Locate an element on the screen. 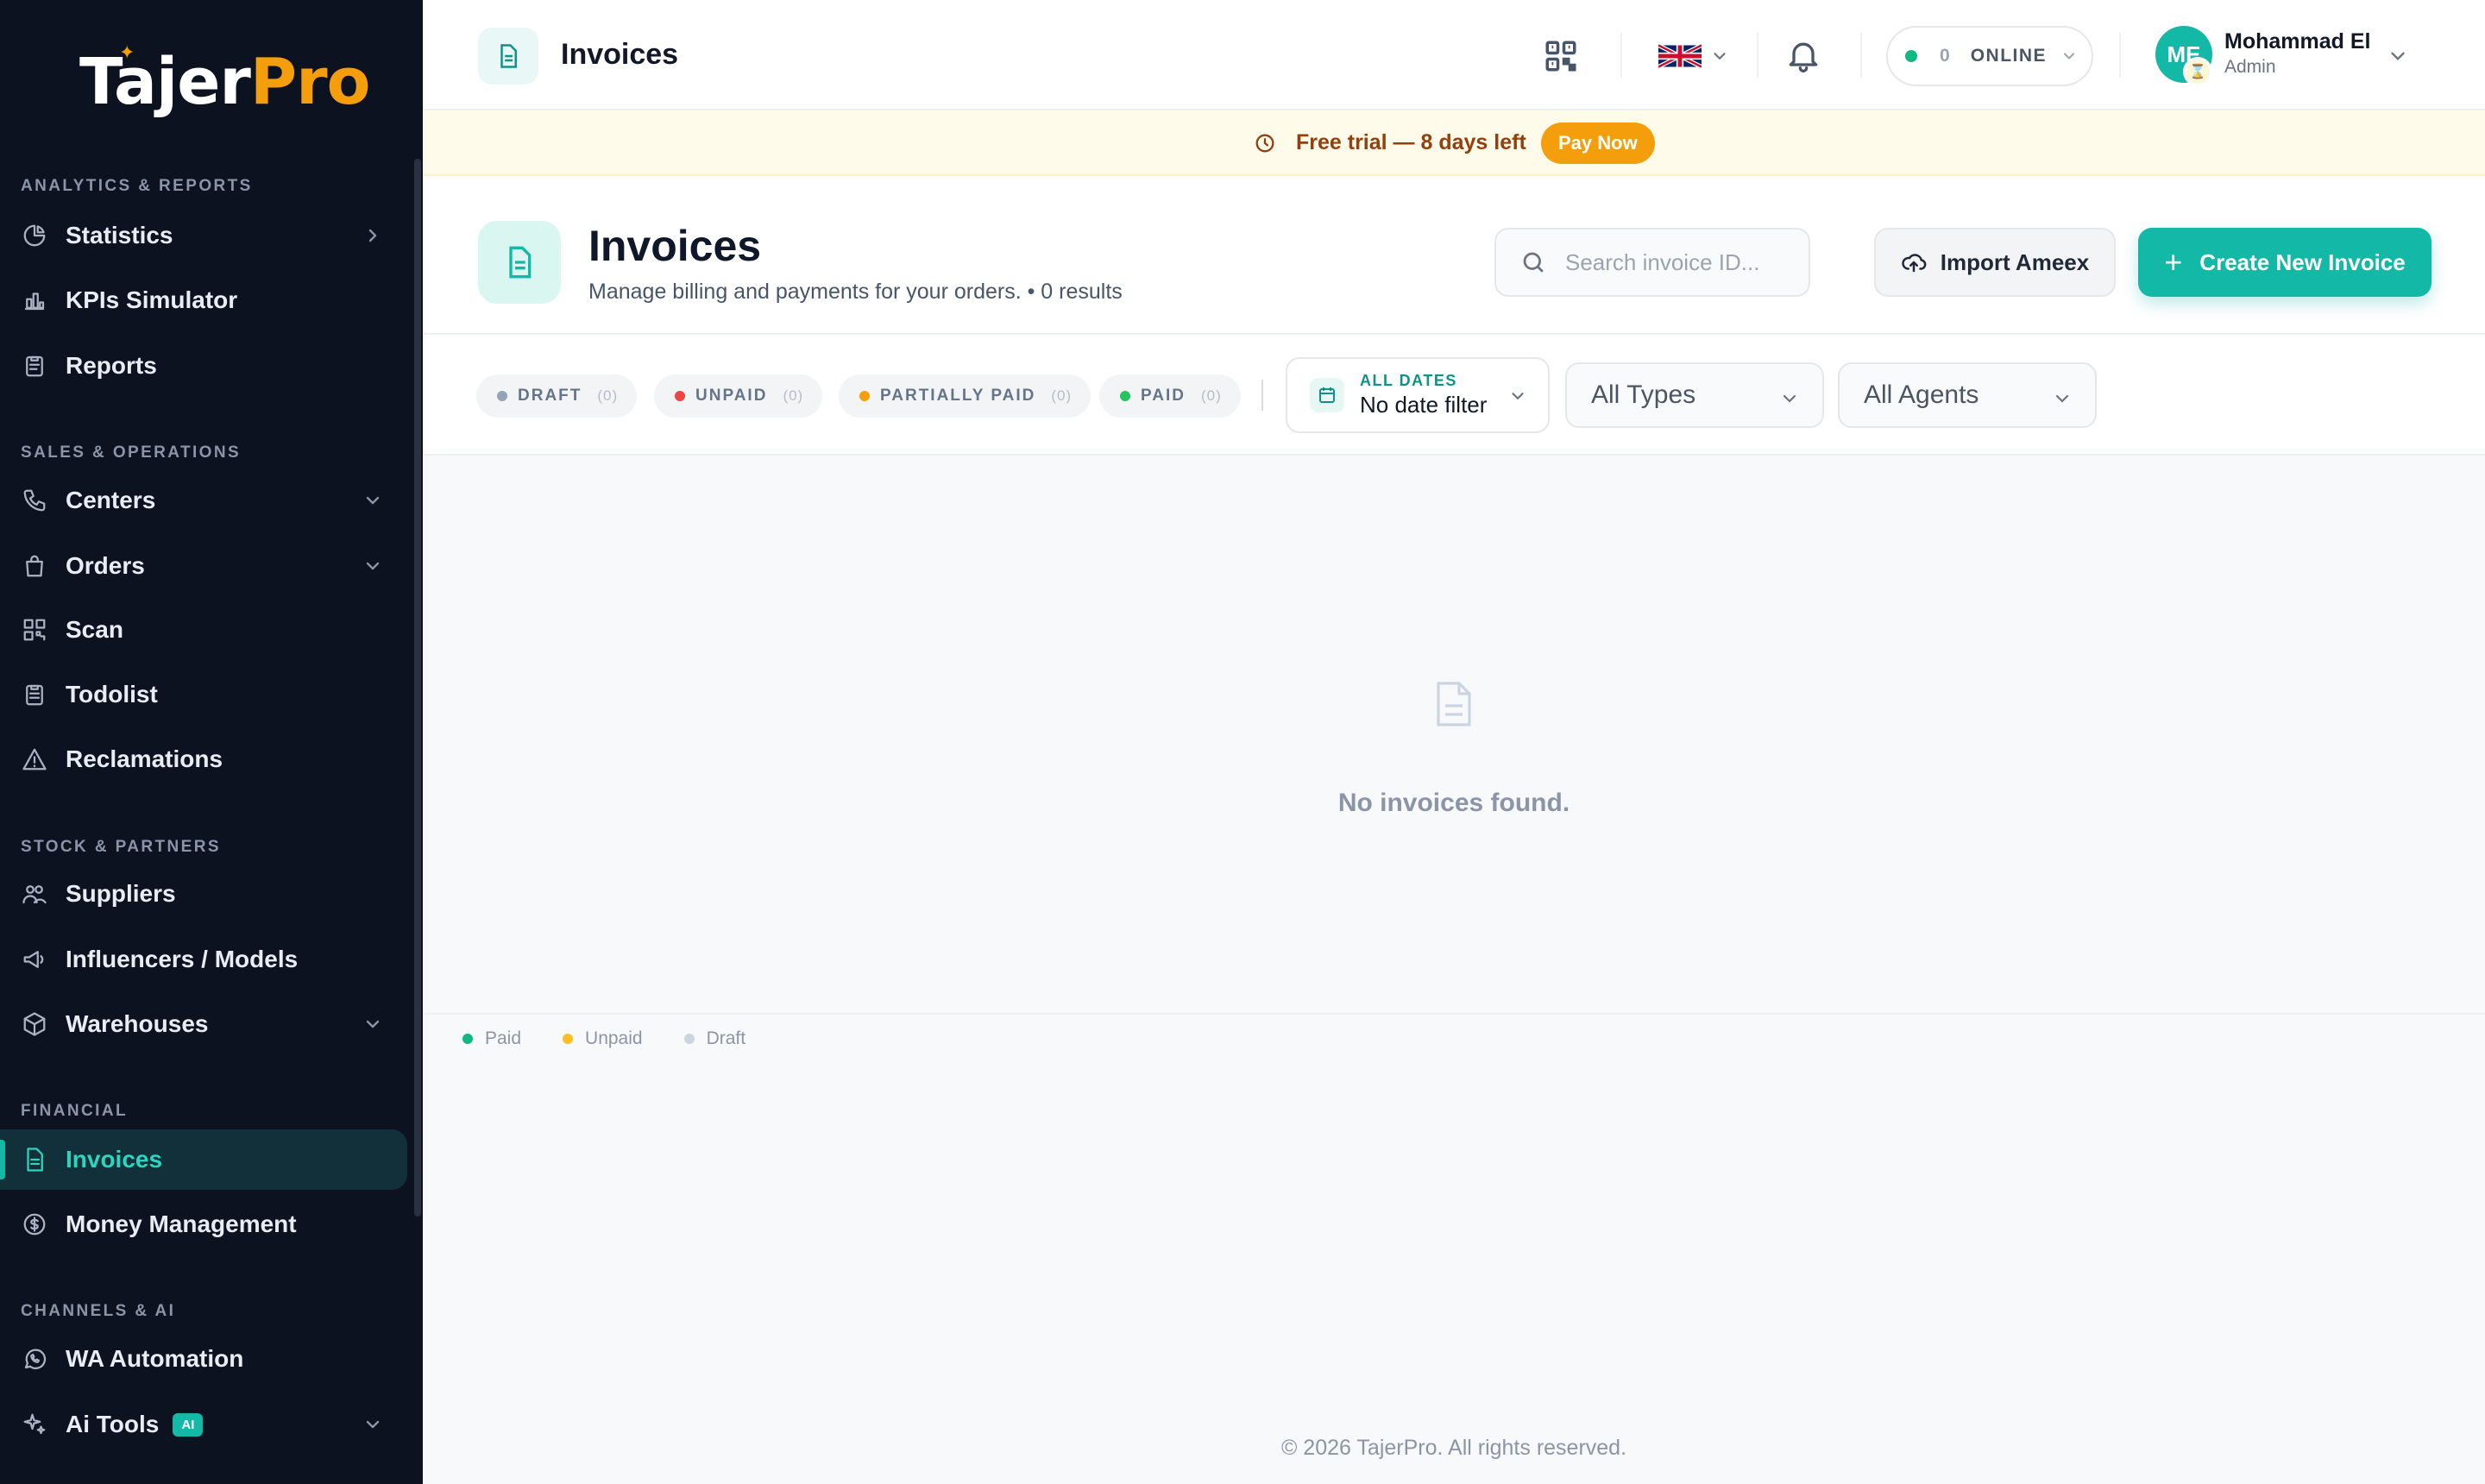 The image size is (2485, 1484). create-invoice-button: + Create New Invoice is located at coordinates (2285, 263).